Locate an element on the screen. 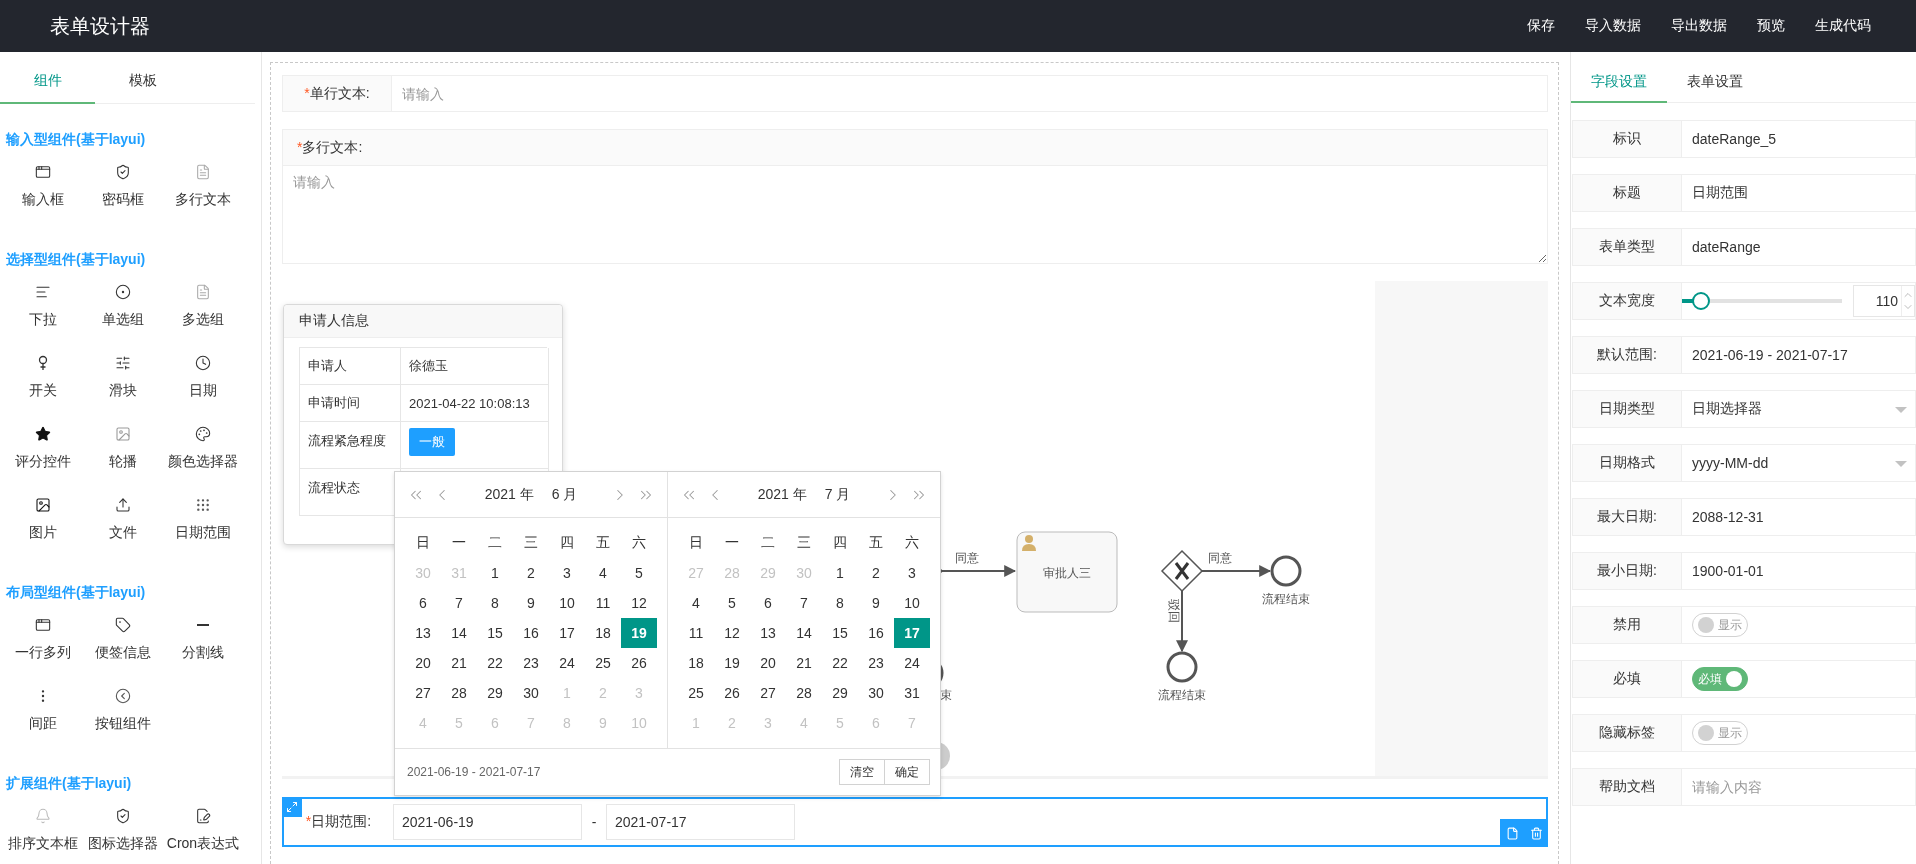 The image size is (1916, 864). calendar-day: 23 is located at coordinates (876, 663).